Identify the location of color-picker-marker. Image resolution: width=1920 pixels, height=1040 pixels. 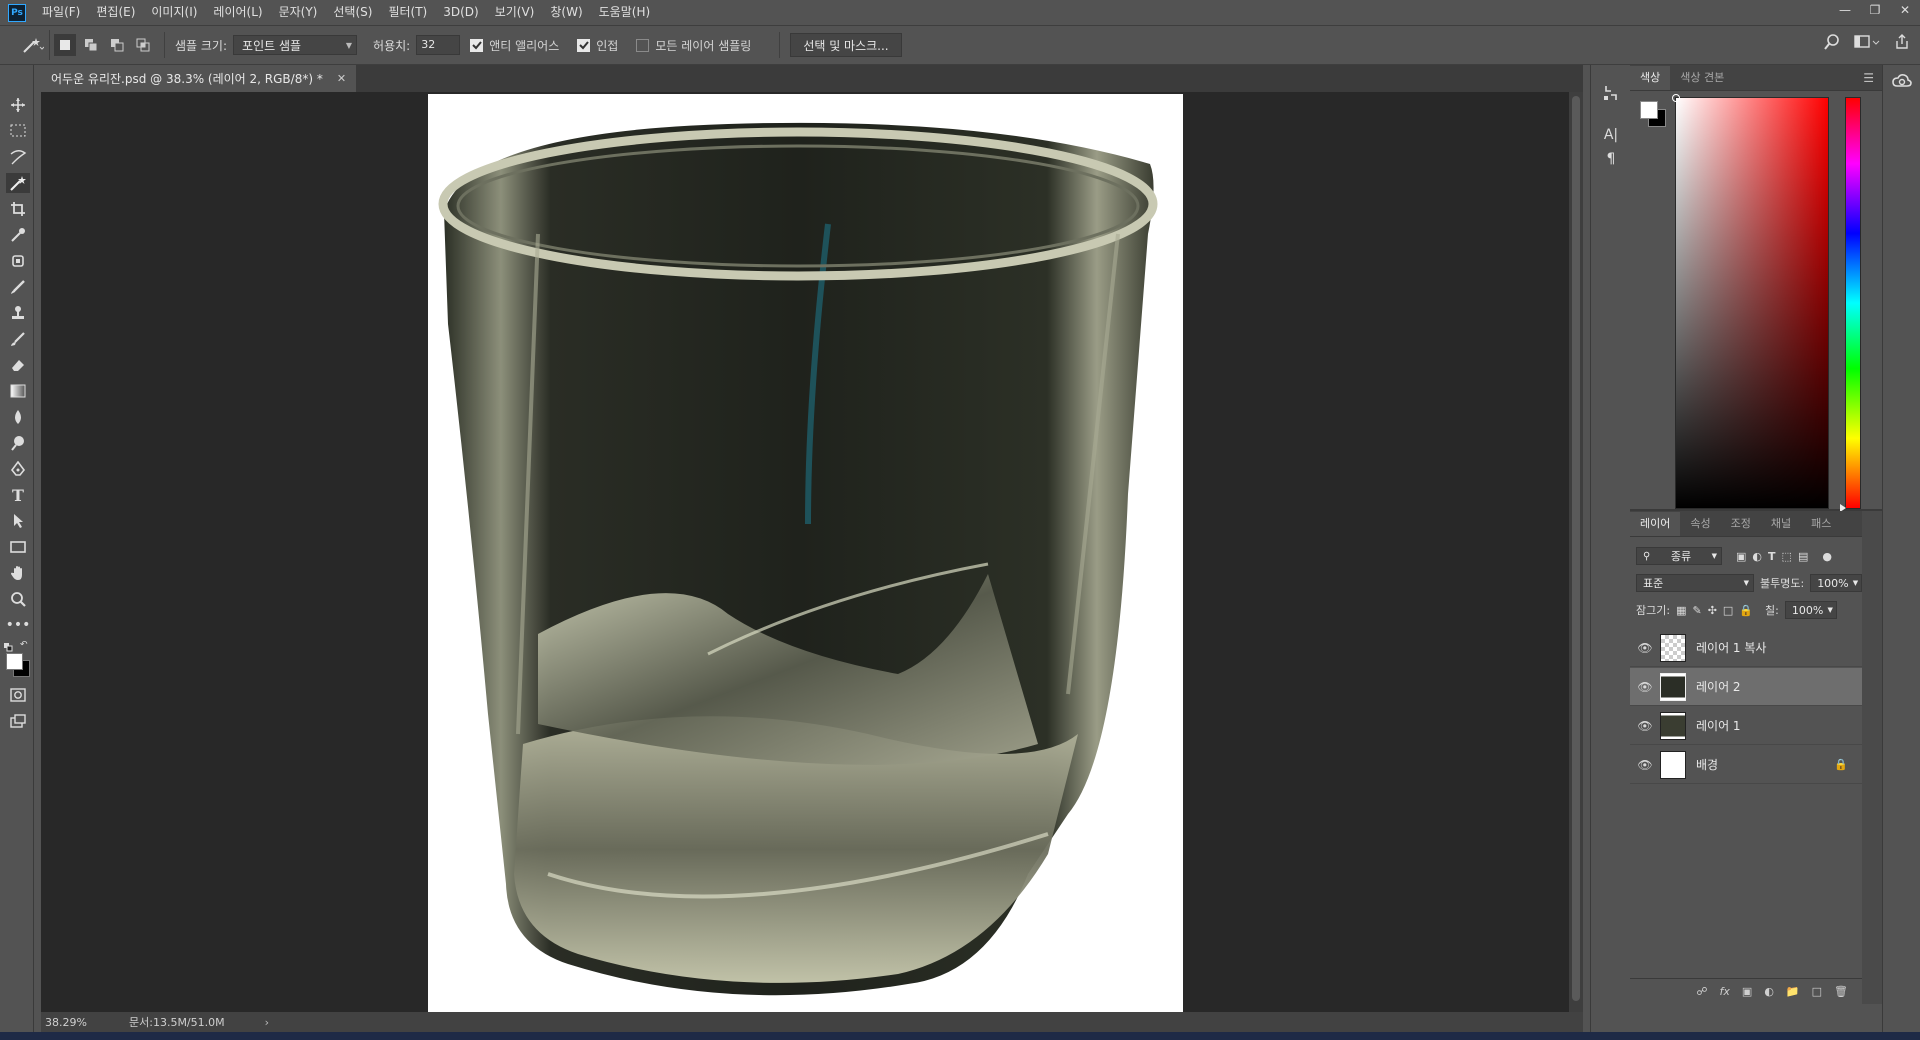
(1676, 98).